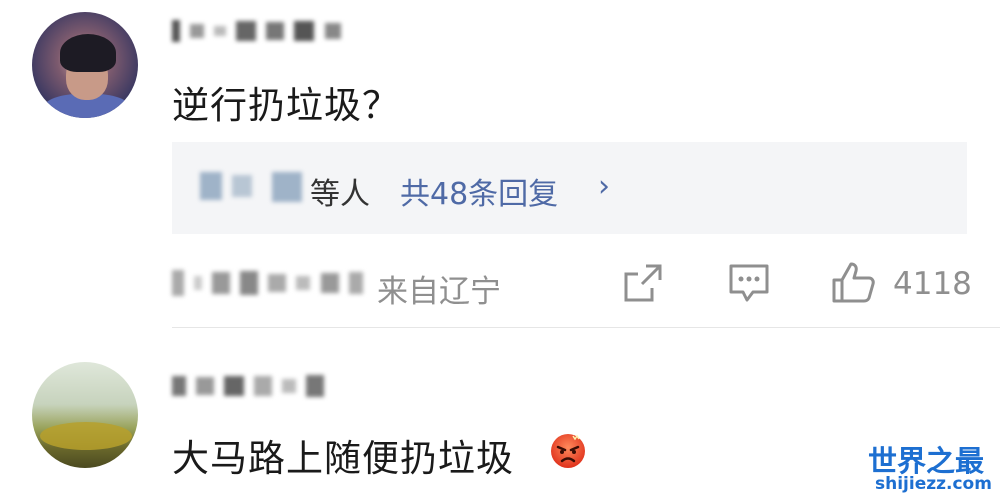 This screenshot has height=497, width=1000. What do you see at coordinates (643, 283) in the screenshot?
I see `share-icon` at bounding box center [643, 283].